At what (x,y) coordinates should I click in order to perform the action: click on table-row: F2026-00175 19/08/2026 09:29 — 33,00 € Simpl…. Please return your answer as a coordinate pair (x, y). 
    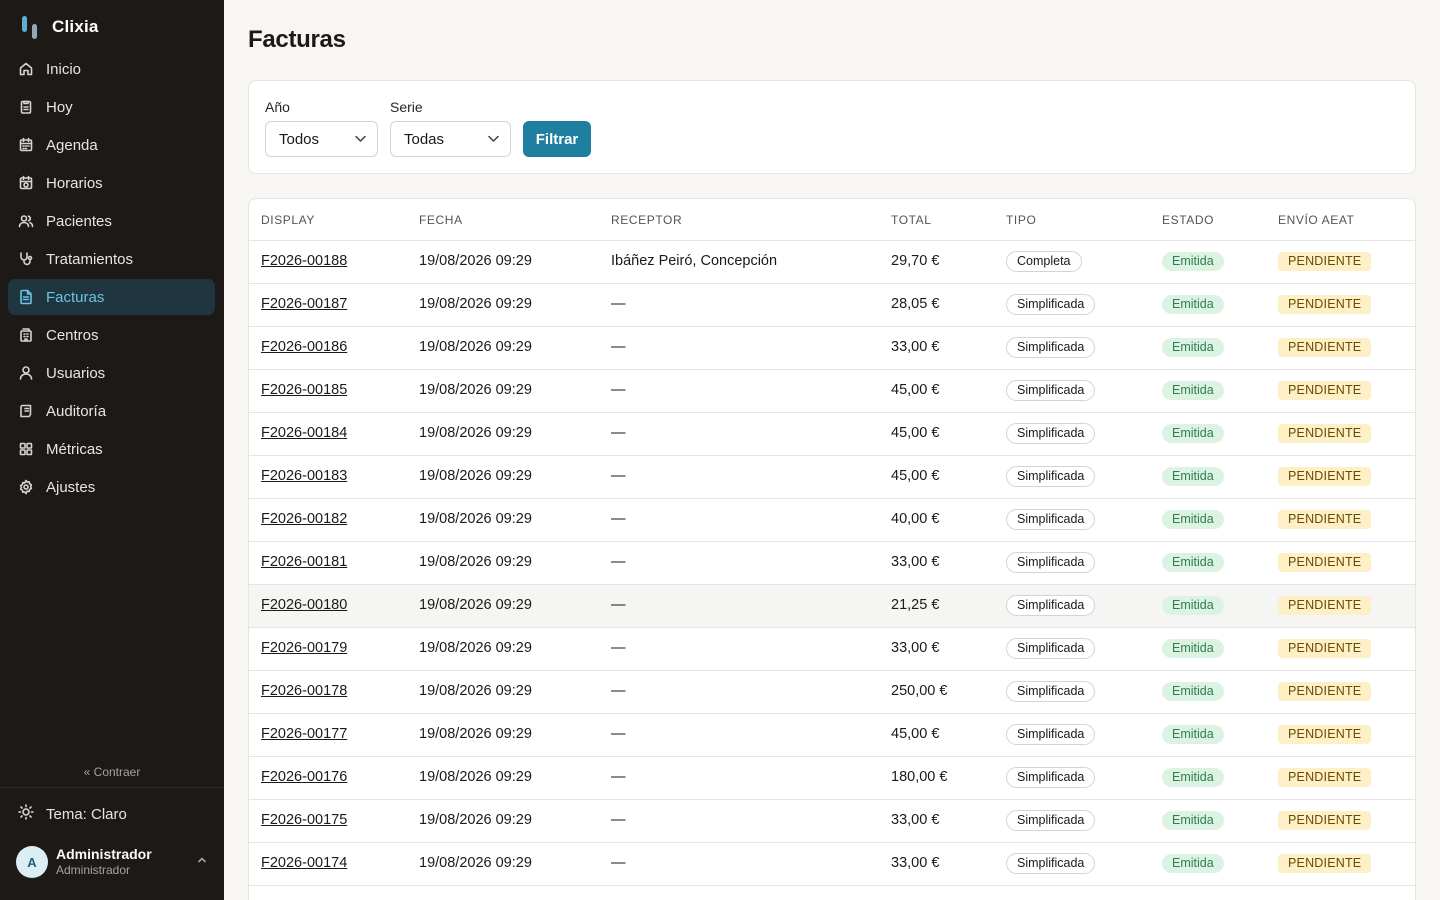
    Looking at the image, I should click on (832, 821).